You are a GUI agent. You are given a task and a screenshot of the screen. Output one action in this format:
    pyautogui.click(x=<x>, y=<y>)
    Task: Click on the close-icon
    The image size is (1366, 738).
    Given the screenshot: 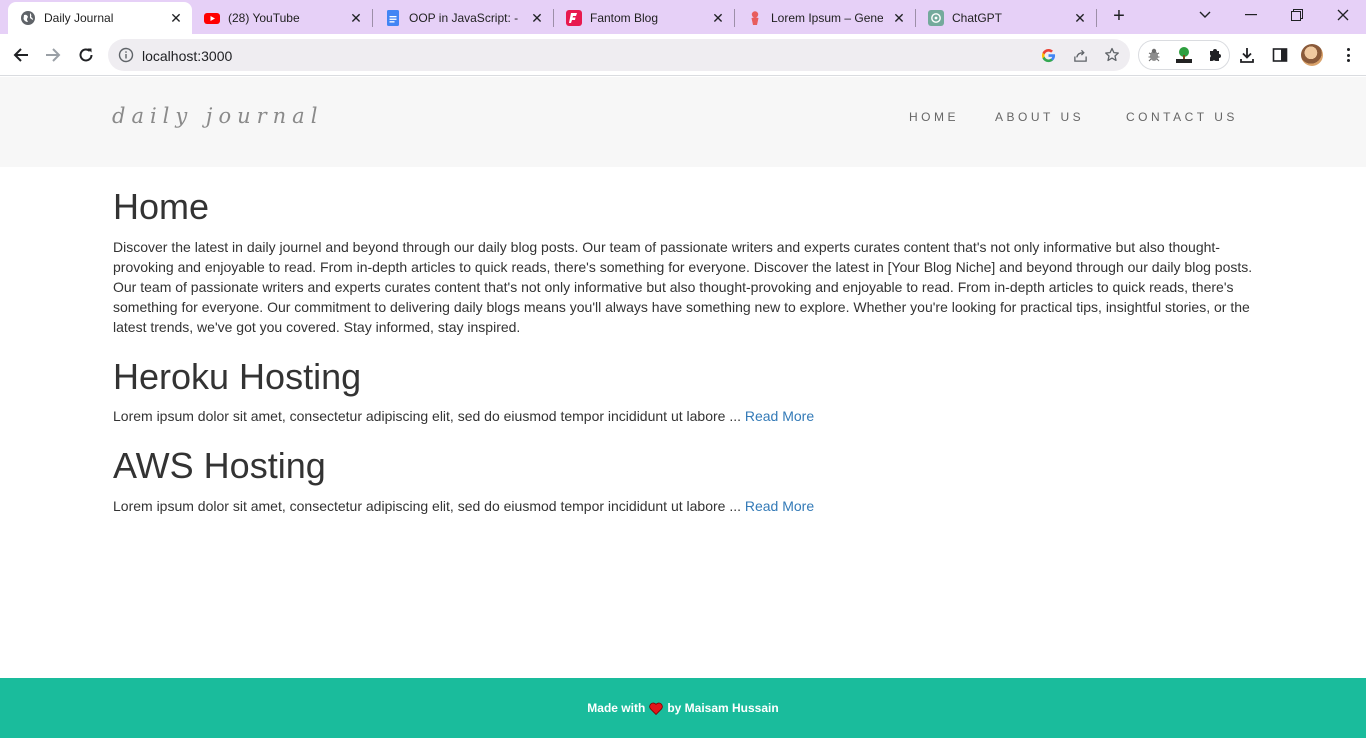 What is the action you would take?
    pyautogui.click(x=1343, y=15)
    